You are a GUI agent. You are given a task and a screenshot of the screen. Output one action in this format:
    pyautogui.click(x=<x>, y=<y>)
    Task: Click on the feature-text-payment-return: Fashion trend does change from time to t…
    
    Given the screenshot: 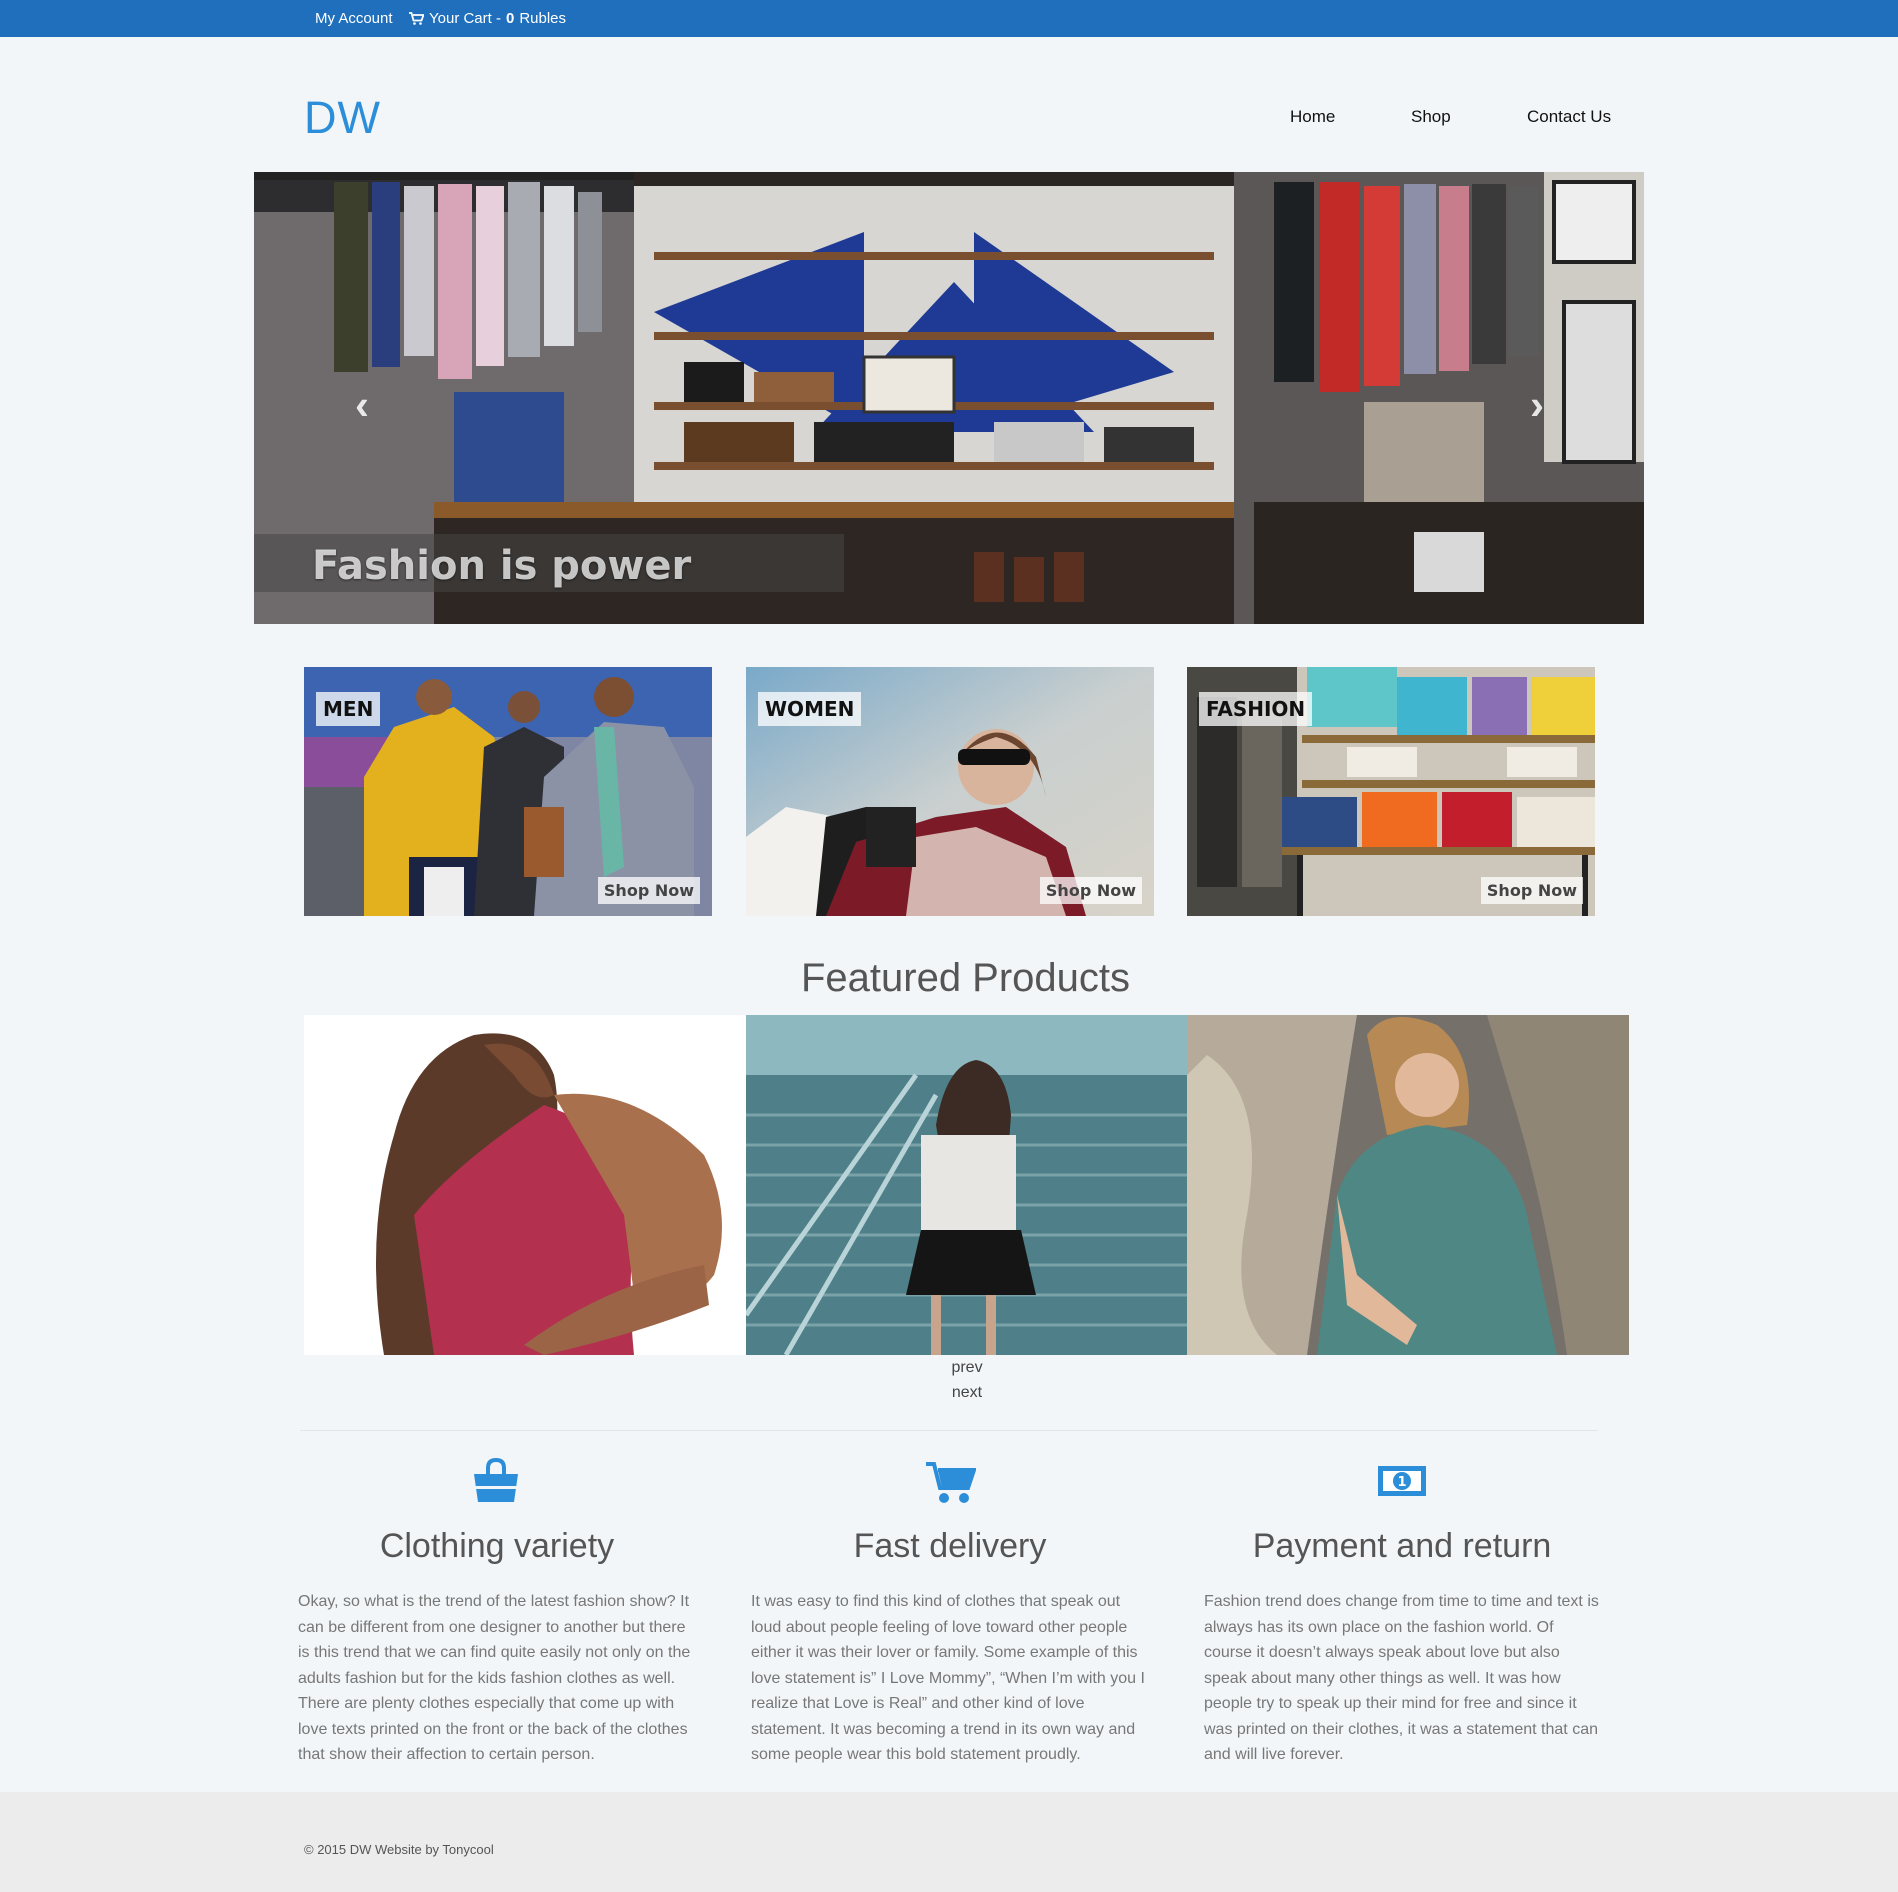 What is the action you would take?
    pyautogui.click(x=1401, y=1678)
    